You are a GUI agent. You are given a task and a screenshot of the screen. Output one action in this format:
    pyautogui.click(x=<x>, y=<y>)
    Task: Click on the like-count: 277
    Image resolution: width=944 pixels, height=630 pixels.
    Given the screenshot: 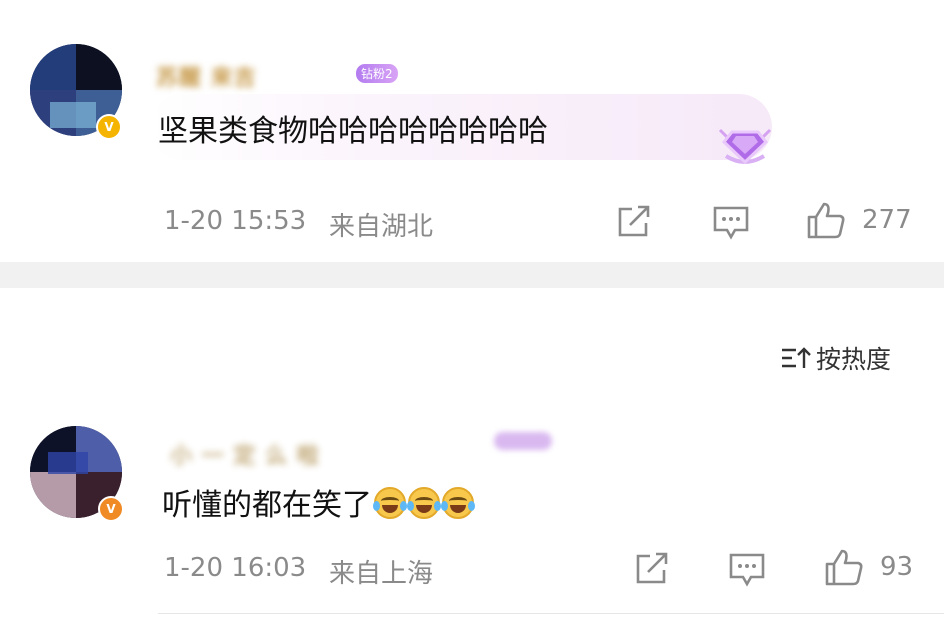 What is the action you would take?
    pyautogui.click(x=887, y=220)
    